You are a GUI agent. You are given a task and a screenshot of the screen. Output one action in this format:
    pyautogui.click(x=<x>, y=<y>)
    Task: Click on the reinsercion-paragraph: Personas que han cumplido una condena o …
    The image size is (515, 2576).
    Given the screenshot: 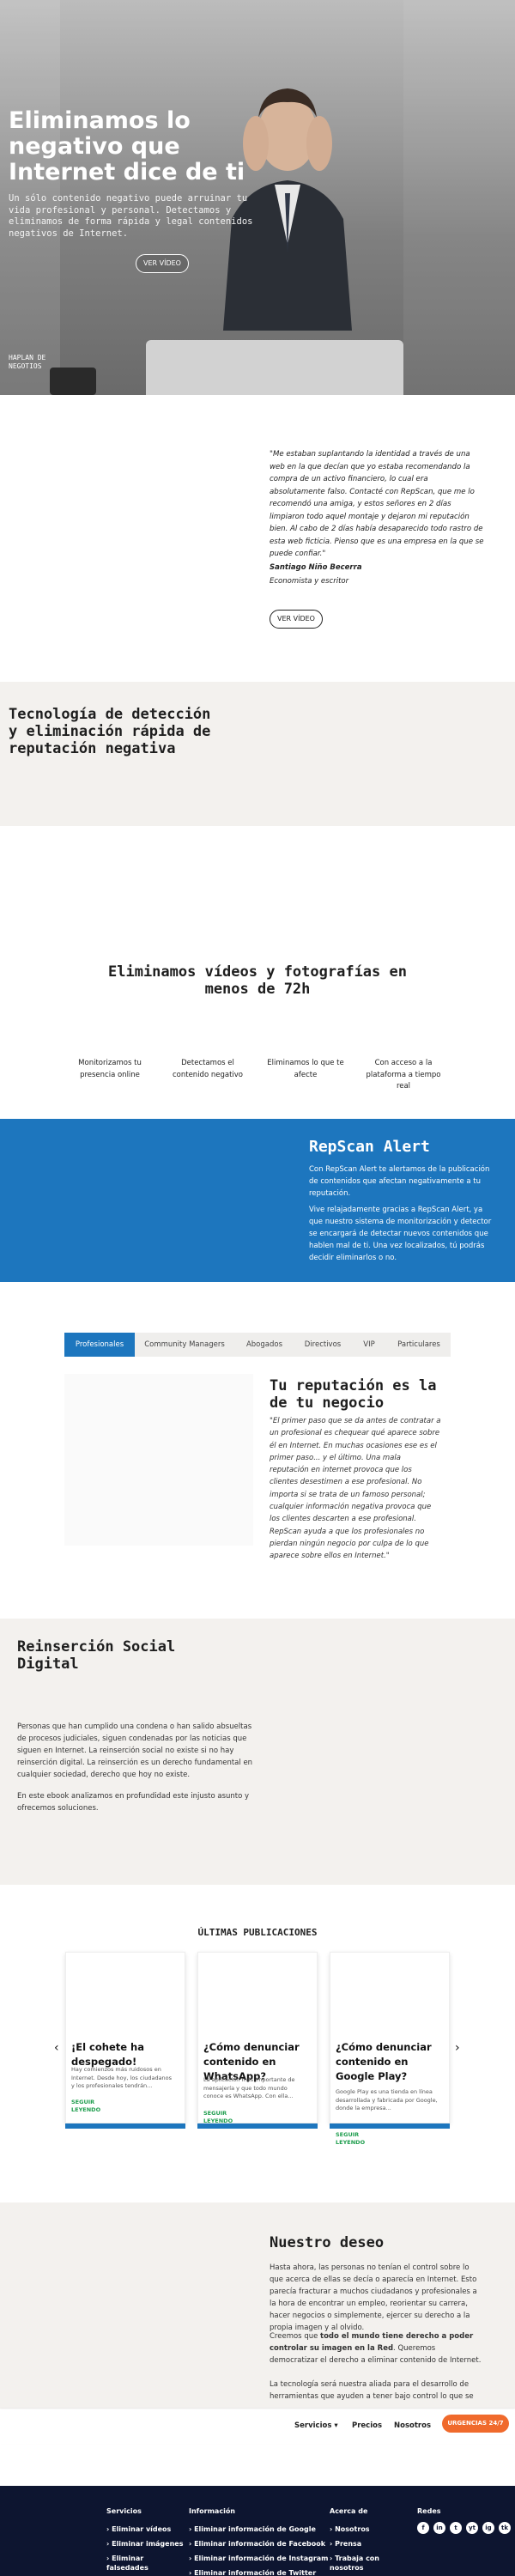 What is the action you would take?
    pyautogui.click(x=135, y=1751)
    